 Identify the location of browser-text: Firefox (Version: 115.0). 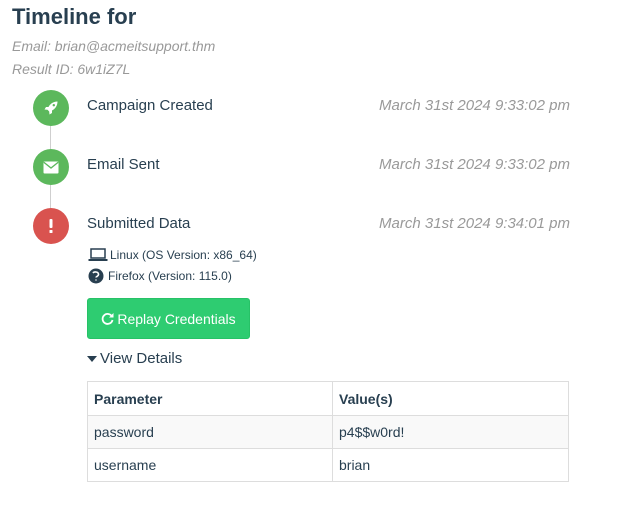
(170, 276).